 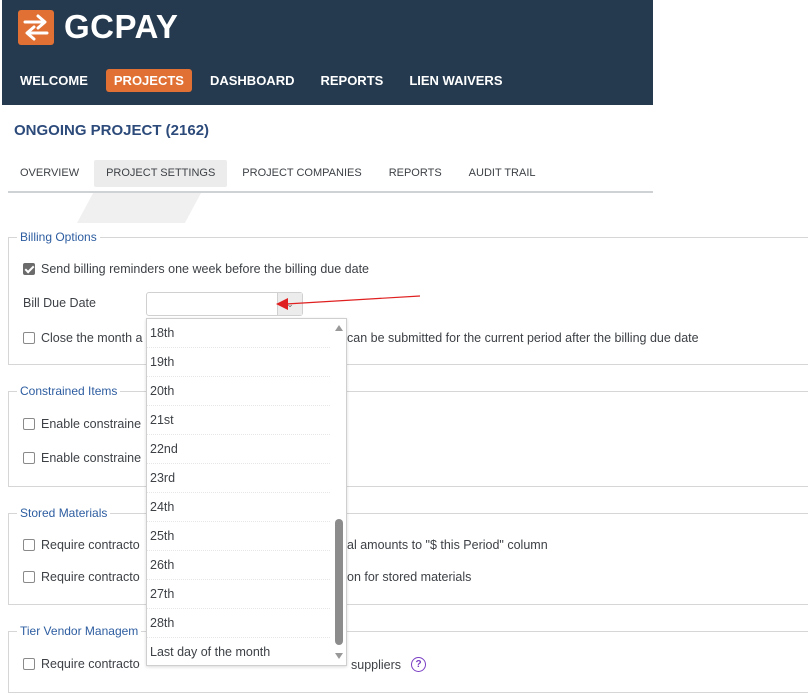 I want to click on stored-option-2-row: Require contracto, so click(x=81, y=577).